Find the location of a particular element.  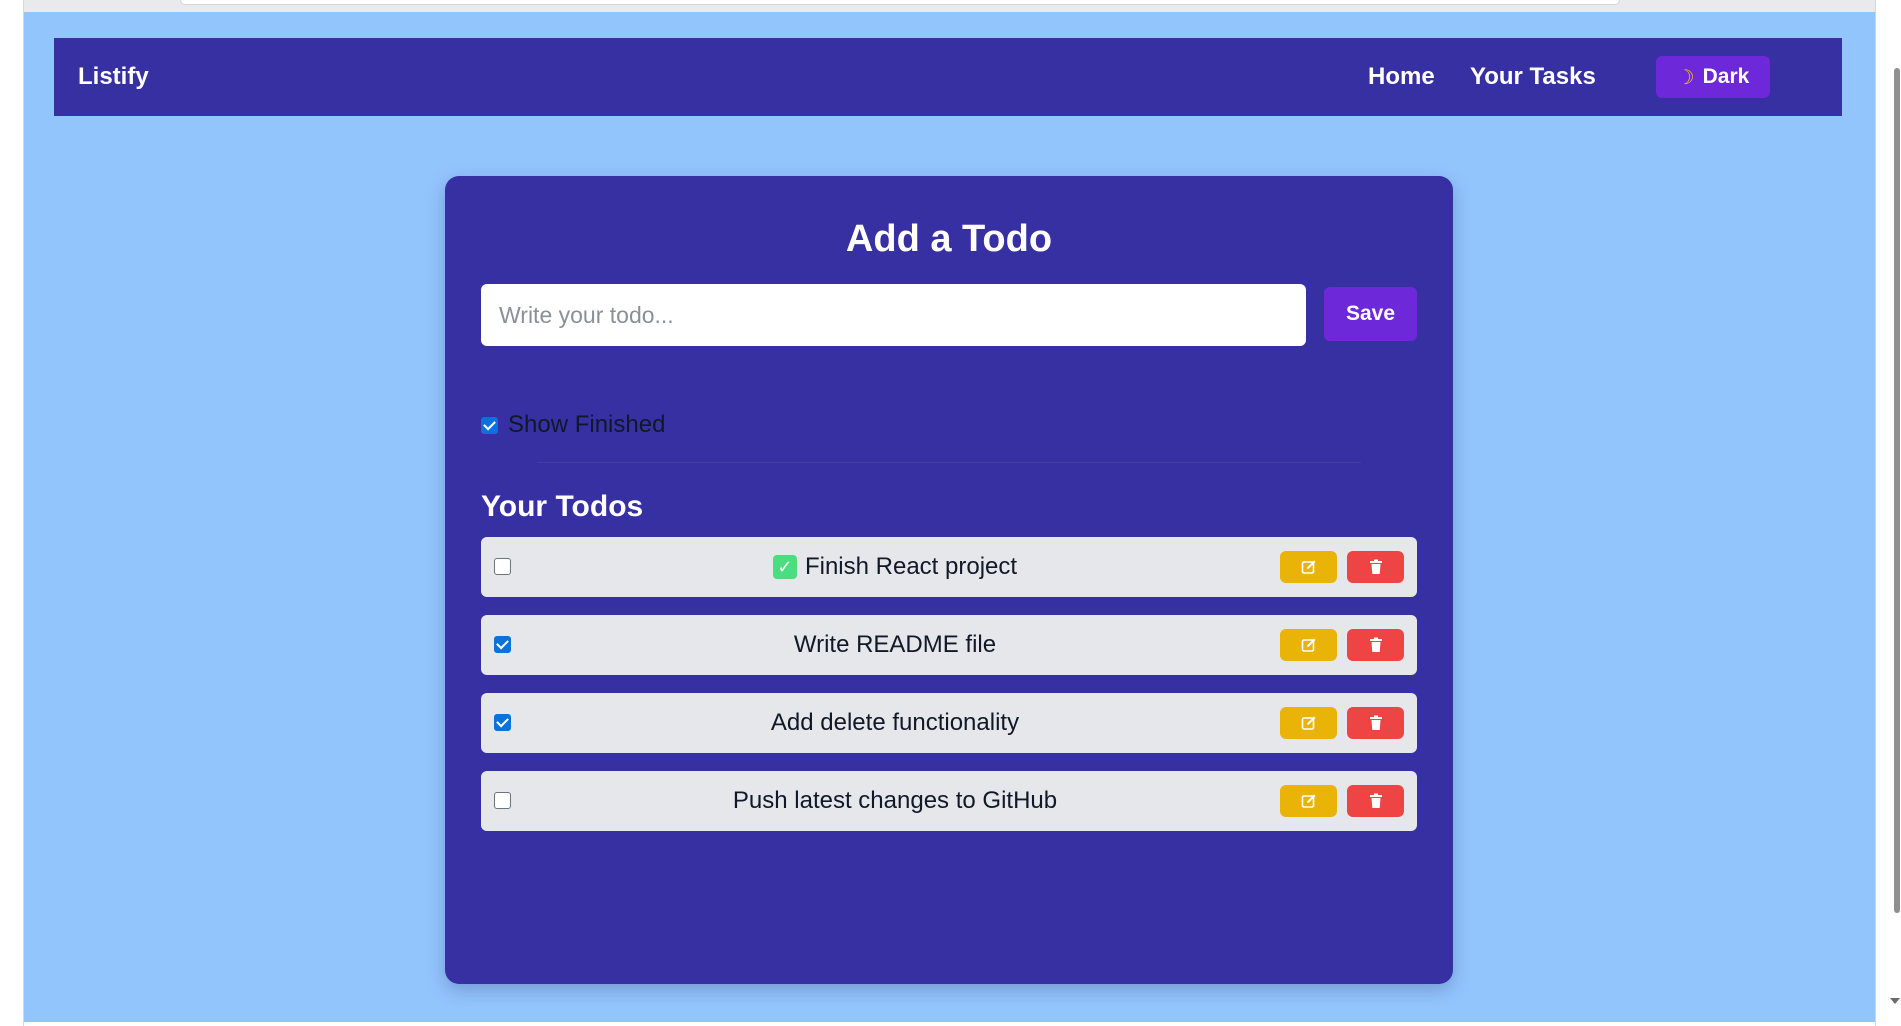

browser-left-edge is located at coordinates (12, 513).